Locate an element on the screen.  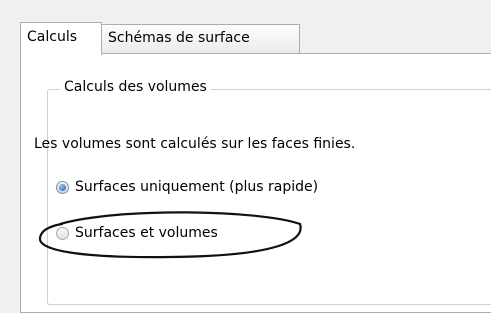
group-title: Calculs des volumes is located at coordinates (135, 87).